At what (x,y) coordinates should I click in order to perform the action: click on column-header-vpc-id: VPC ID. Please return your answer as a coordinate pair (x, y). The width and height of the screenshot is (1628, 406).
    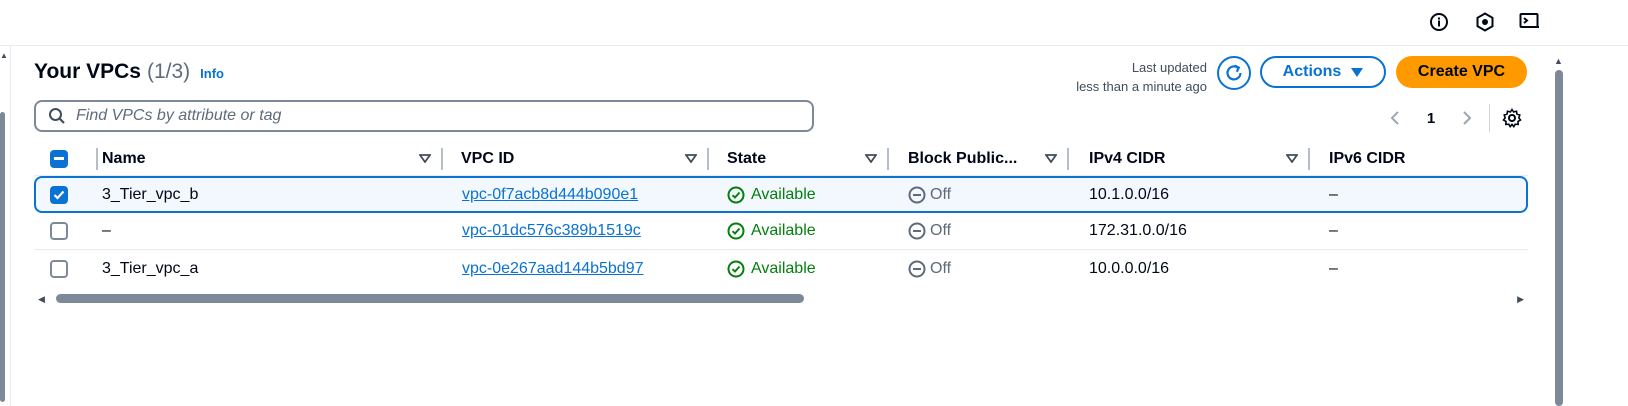
    Looking at the image, I should click on (576, 159).